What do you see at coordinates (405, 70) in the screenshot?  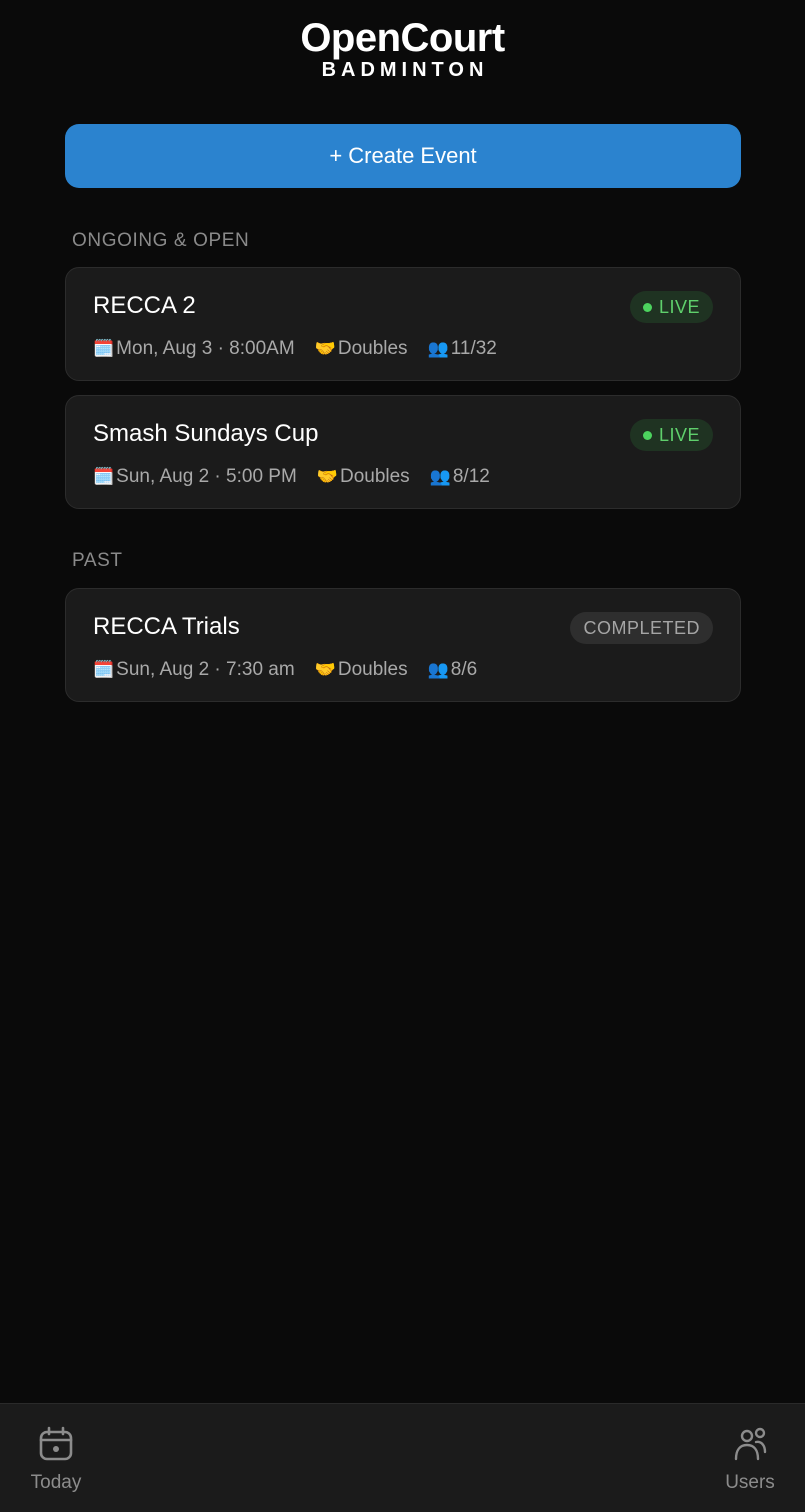 I see `brand-subtitle: BADMINTON` at bounding box center [405, 70].